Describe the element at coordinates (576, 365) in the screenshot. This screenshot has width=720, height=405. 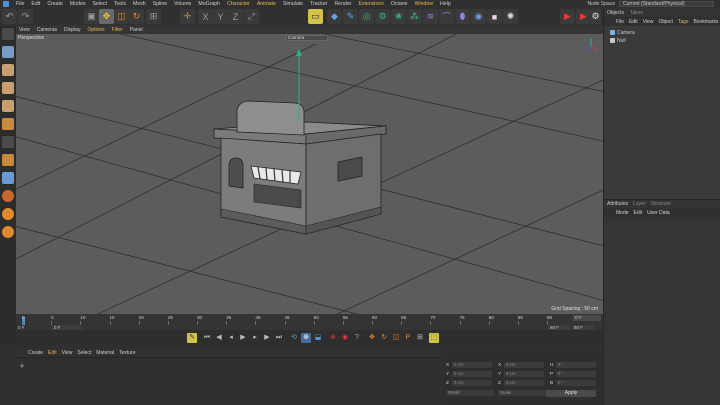
I see `rot-h-field: 0 °` at that location.